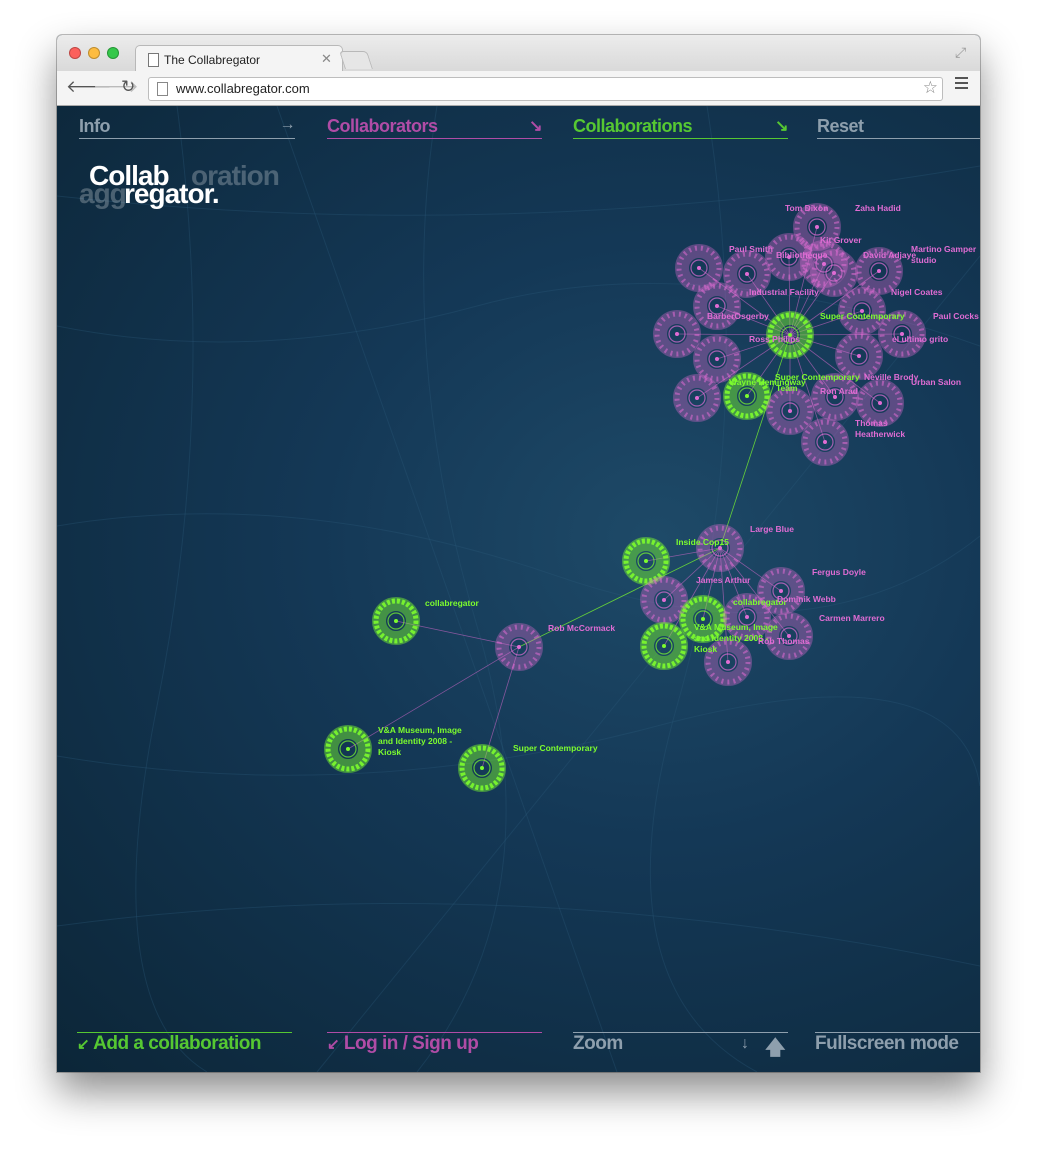 This screenshot has width=1037, height=1152. I want to click on add-collaboration-button: ↙ Add a collaboration, so click(184, 1046).